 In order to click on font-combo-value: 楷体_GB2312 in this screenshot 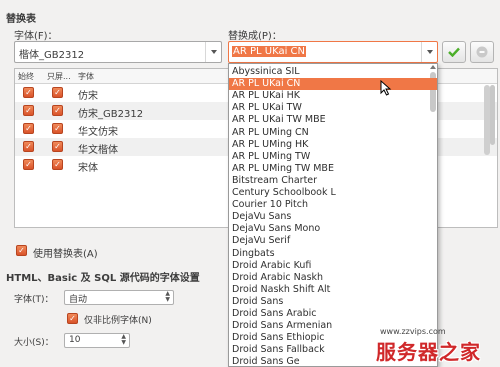, I will do `click(52, 55)`.